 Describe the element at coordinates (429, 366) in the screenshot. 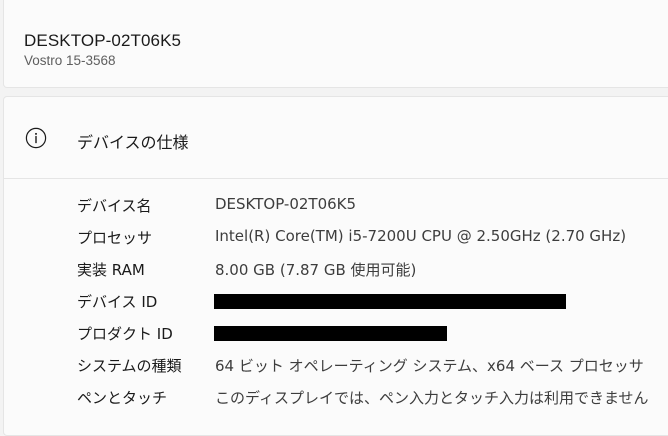

I see `spec-value: 64 ビット オペレーティング システム、x64 ベース プロセッサ` at that location.